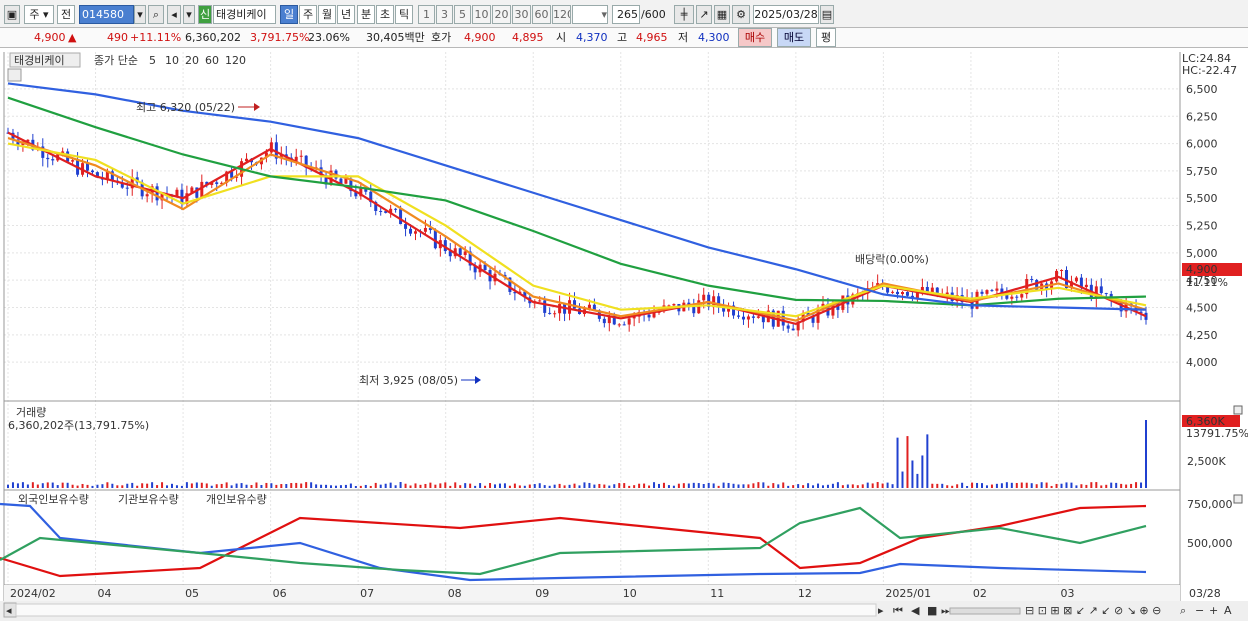 This screenshot has height=621, width=1248. I want to click on eval-button: 평, so click(826, 37).